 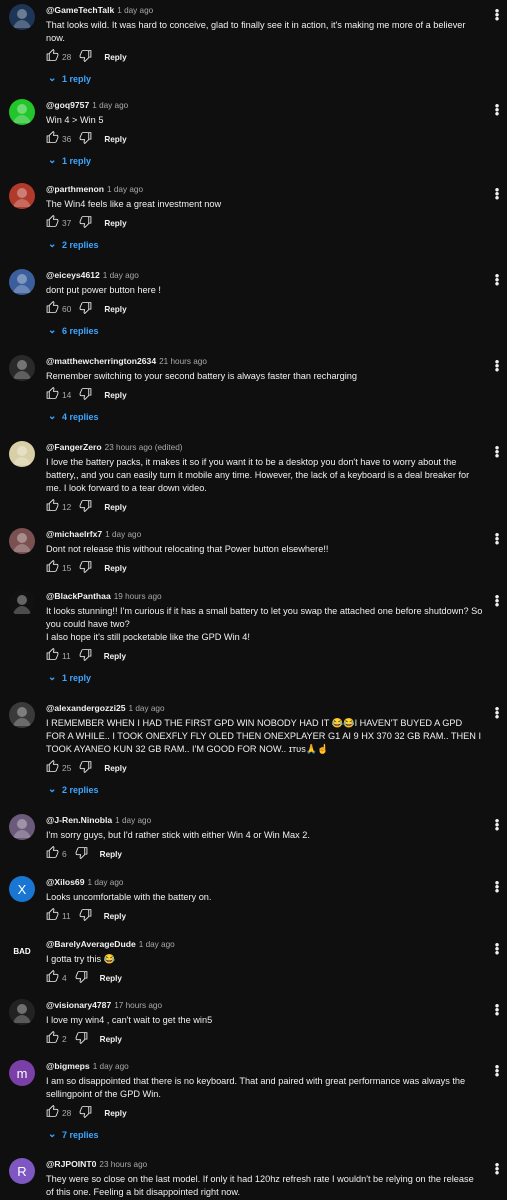 I want to click on comment-author: @parthmenon, so click(x=75, y=189).